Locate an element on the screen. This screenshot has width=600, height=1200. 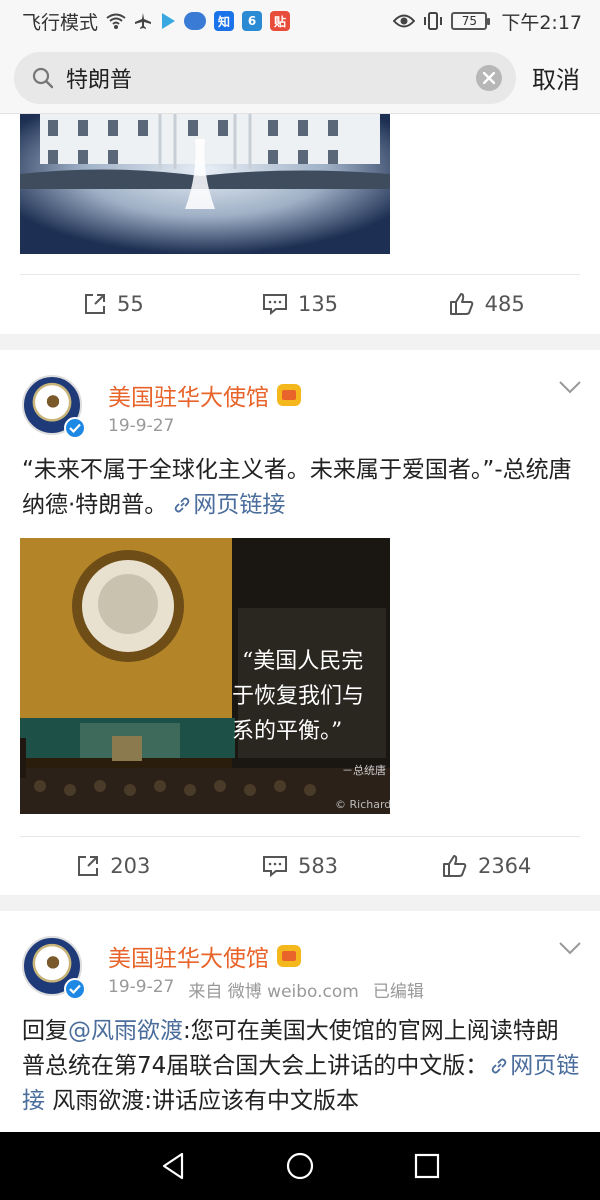
like-count: 2364 is located at coordinates (504, 865).